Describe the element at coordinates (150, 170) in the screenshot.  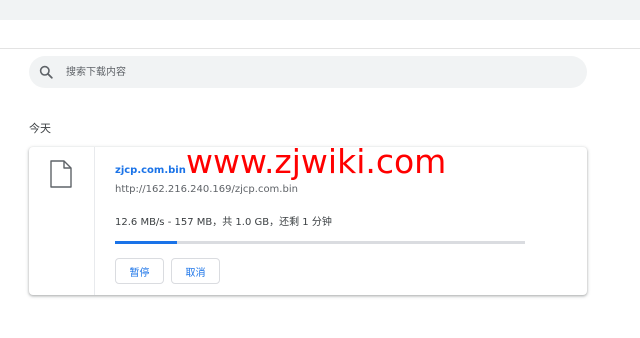
I see `download-filename-link: zjcp.com.bin` at that location.